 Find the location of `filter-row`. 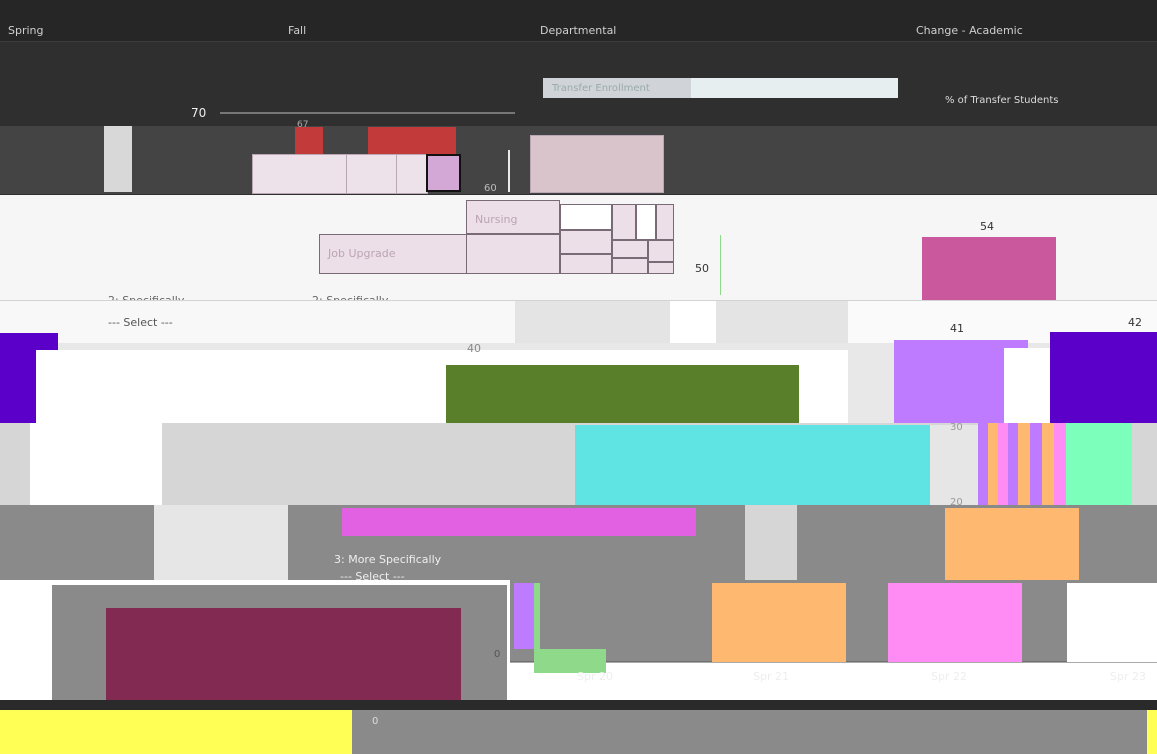

filter-row is located at coordinates (257, 322).